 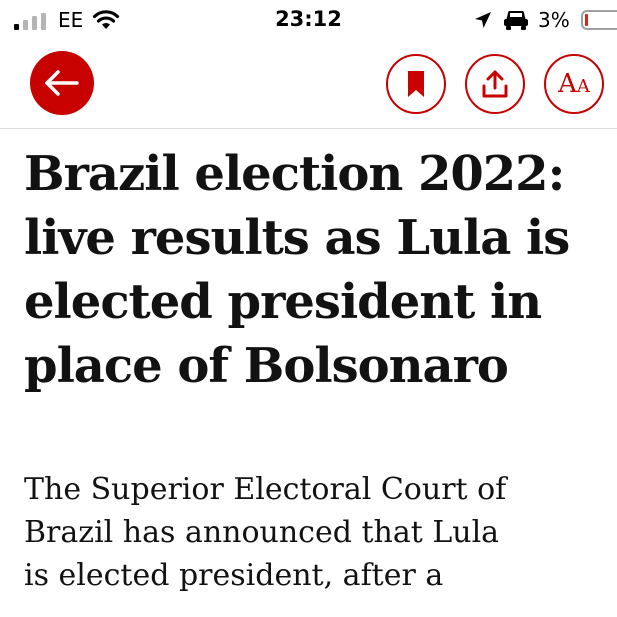 I want to click on status-bar: EE 23:12 3%, so click(x=308, y=20).